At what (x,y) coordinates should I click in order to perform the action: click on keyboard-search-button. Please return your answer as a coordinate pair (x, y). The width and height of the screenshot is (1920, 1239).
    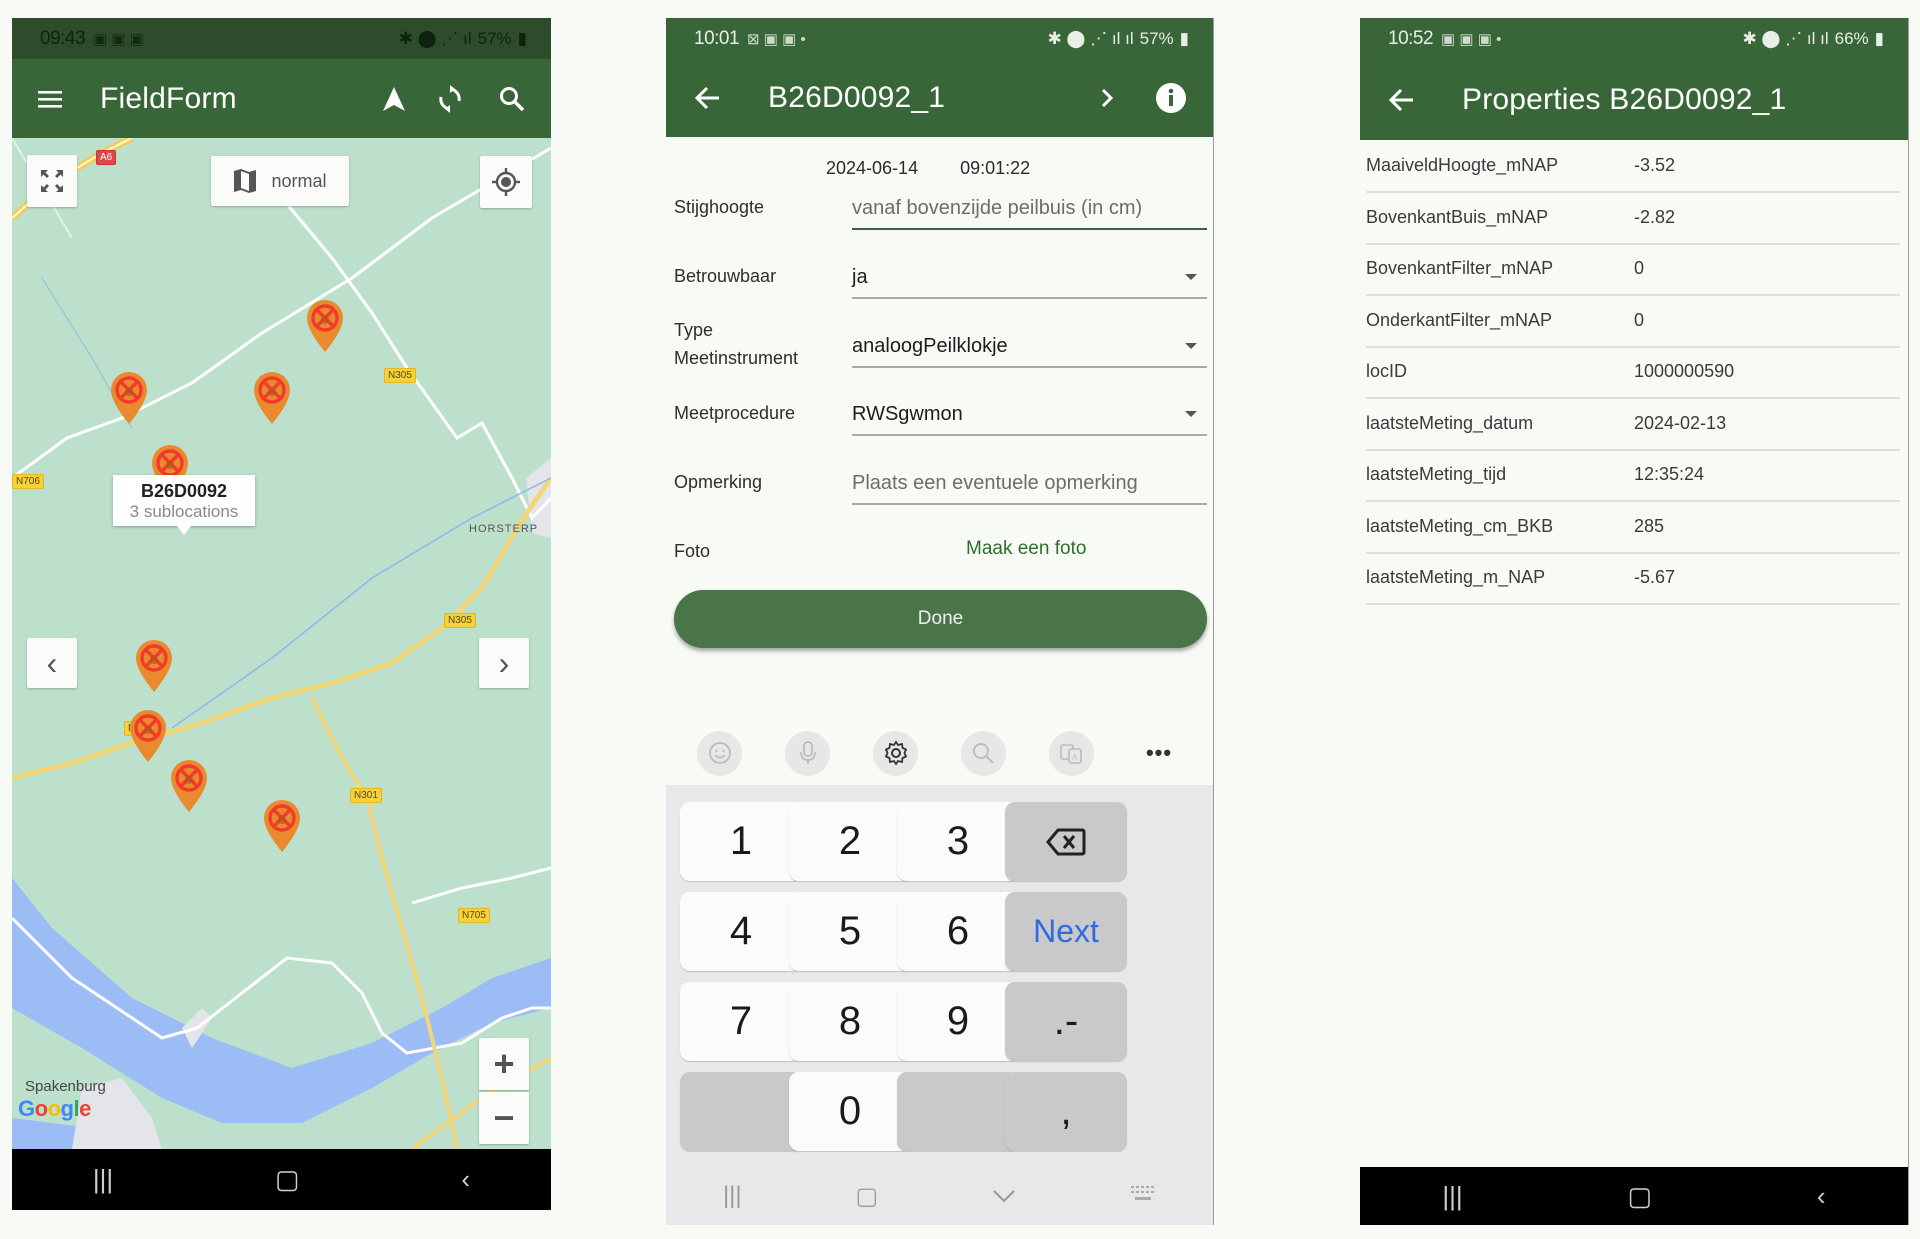
    Looking at the image, I should click on (983, 753).